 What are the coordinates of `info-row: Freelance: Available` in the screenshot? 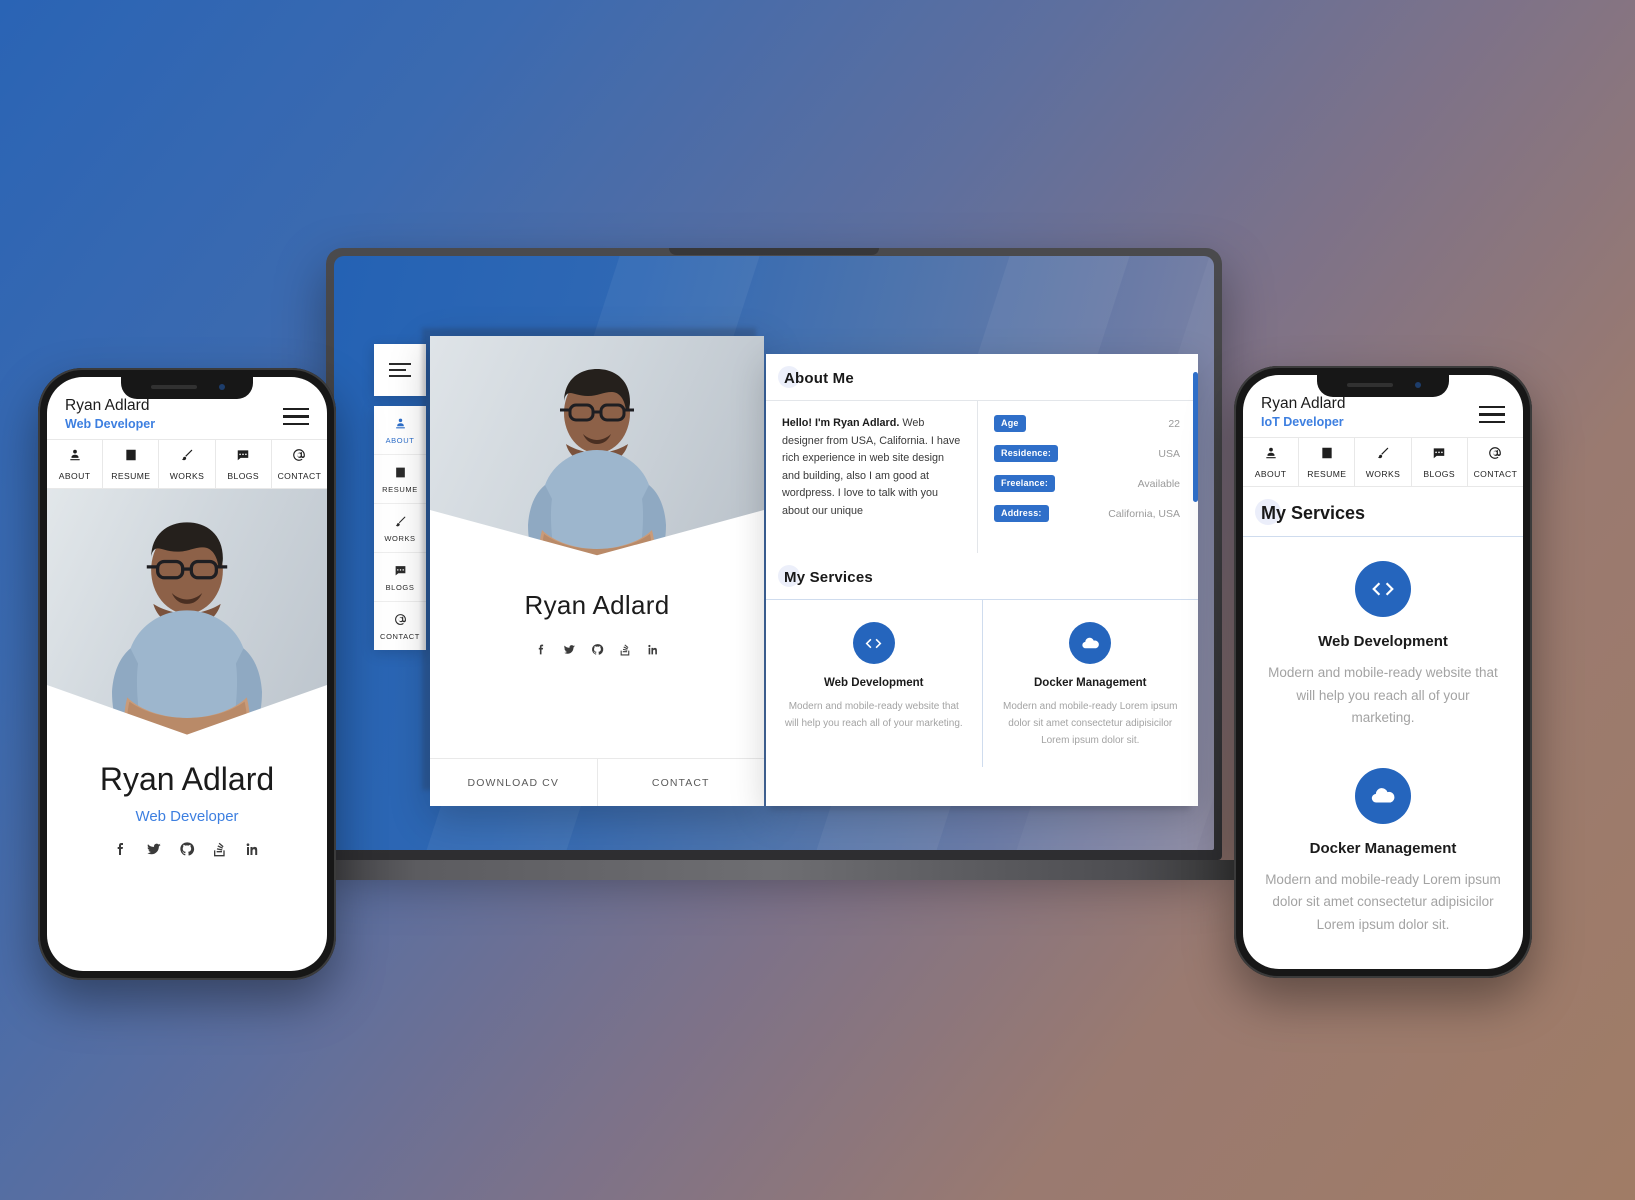 It's located at (1087, 483).